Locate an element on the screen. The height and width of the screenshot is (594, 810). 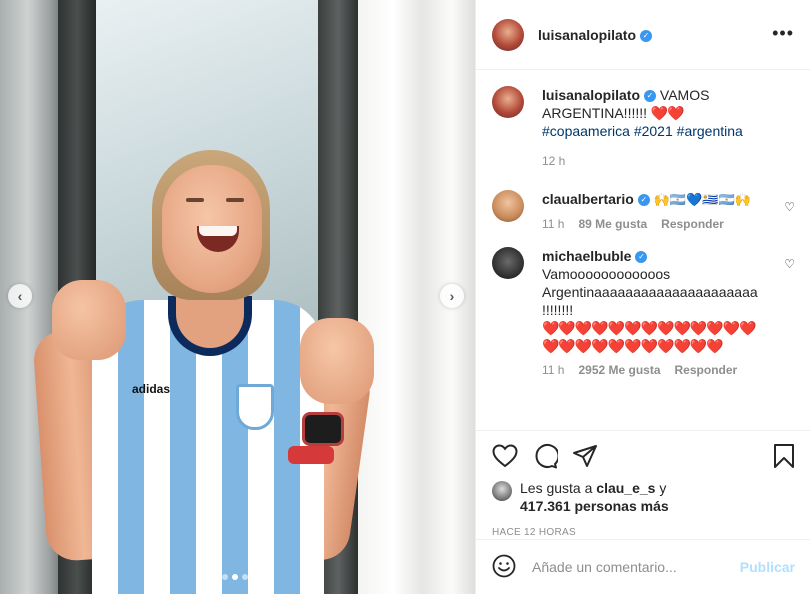
afa-crest is located at coordinates (255, 407).